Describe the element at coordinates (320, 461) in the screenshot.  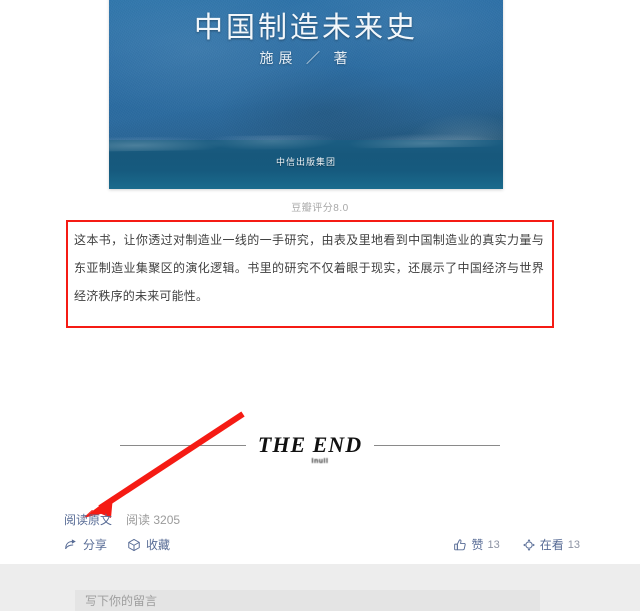
I see `end-subtext: Inull` at that location.